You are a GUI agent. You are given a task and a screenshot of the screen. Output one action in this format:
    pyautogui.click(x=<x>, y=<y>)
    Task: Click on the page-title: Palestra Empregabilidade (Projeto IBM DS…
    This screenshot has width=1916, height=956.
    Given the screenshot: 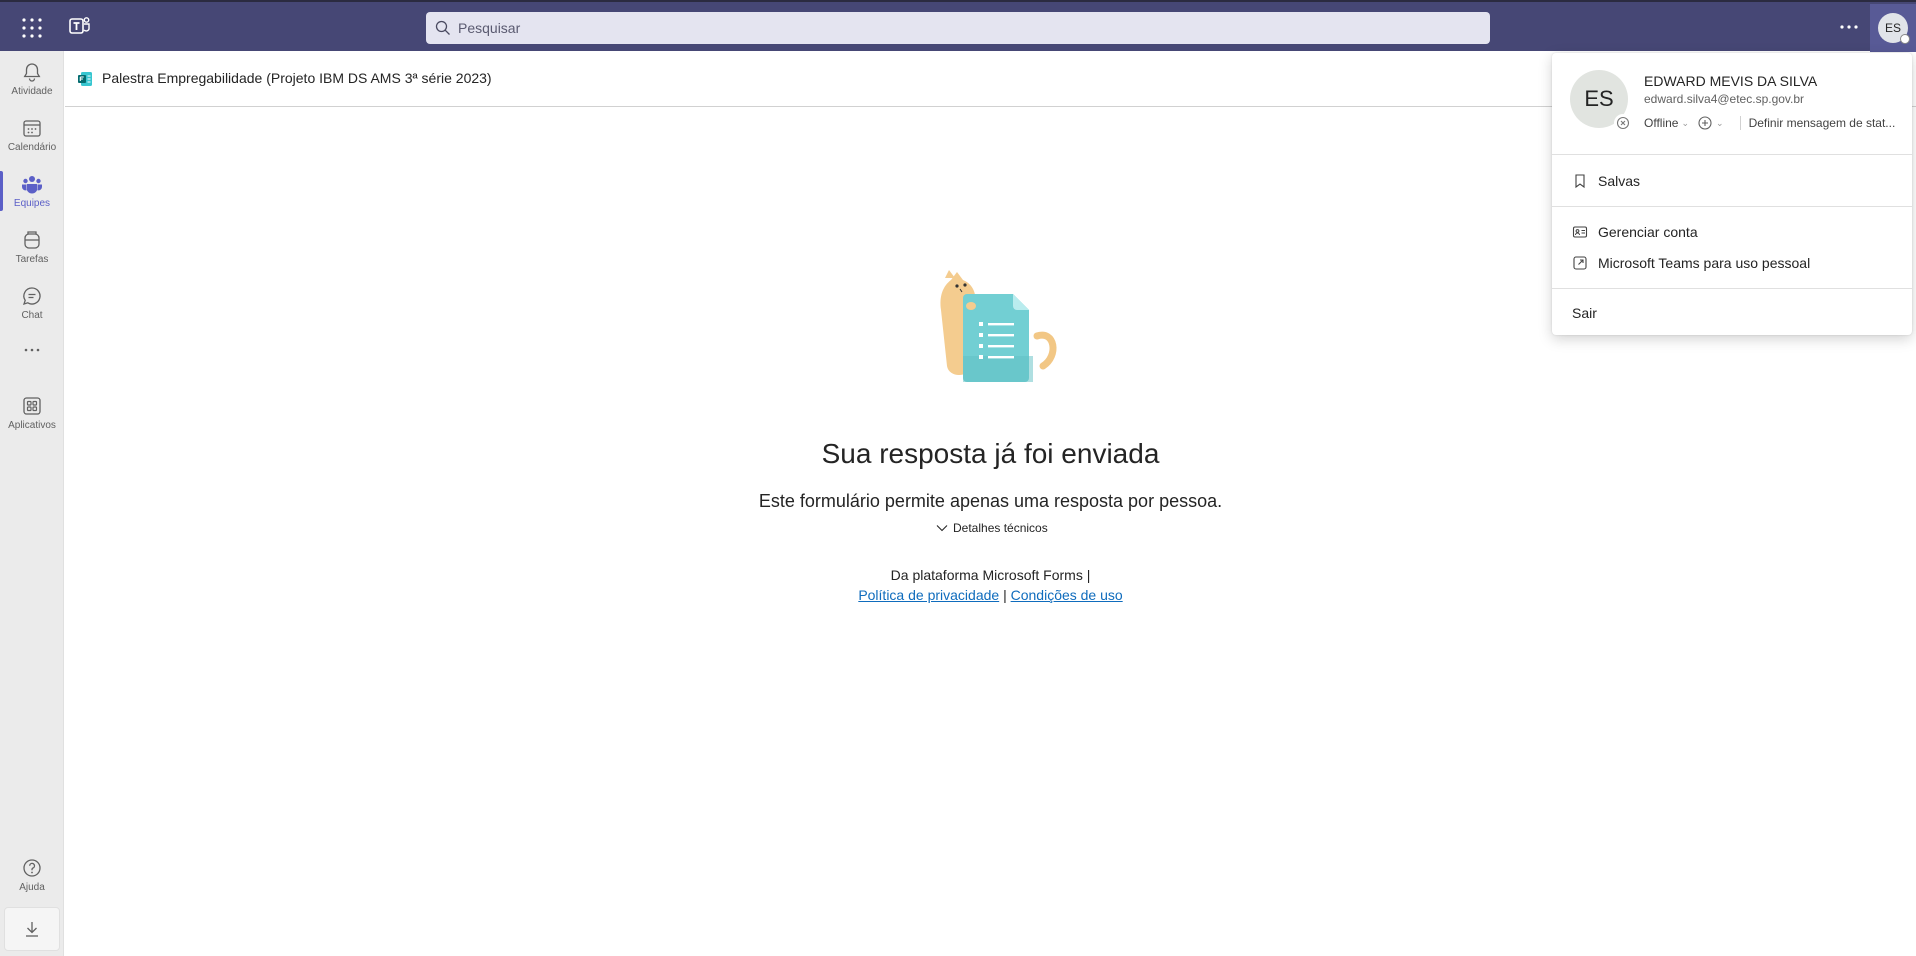 What is the action you would take?
    pyautogui.click(x=297, y=78)
    